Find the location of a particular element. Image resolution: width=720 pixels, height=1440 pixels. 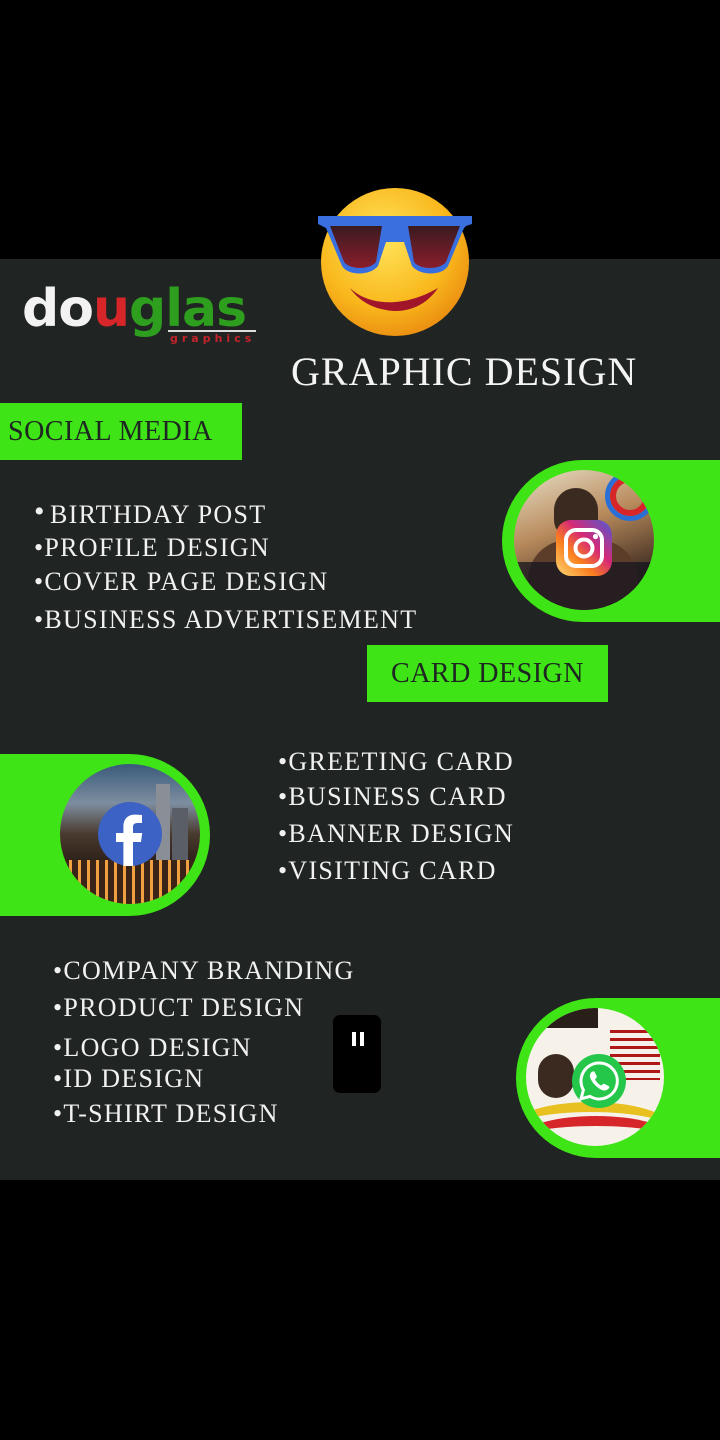

list-item: •ID DESIGN is located at coordinates (129, 1078).